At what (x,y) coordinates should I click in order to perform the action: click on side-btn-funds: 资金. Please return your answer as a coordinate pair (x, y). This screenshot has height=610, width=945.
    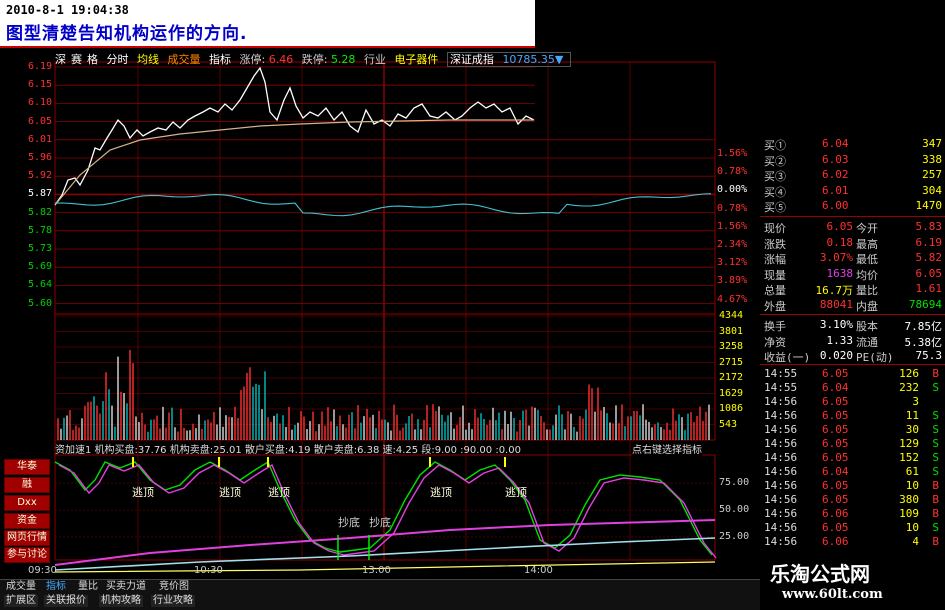
    Looking at the image, I should click on (27, 521).